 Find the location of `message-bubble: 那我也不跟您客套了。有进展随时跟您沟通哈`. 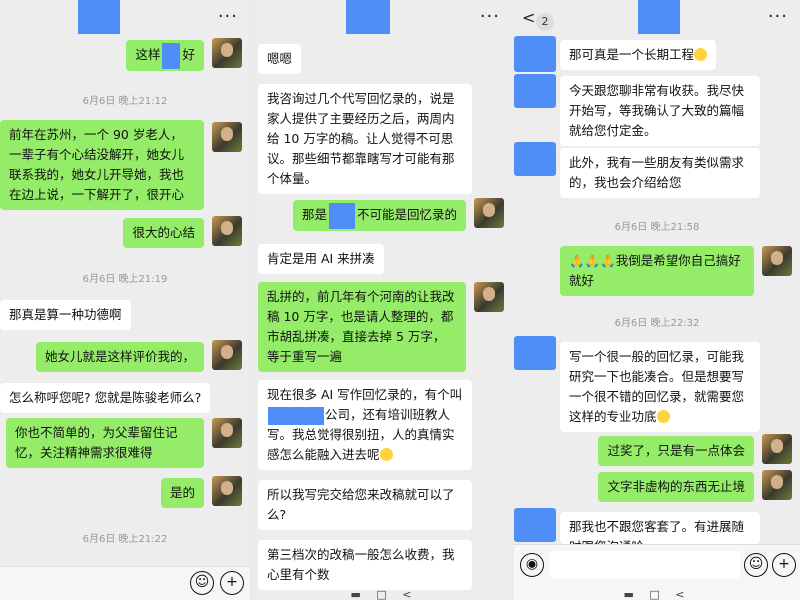

message-bubble: 那我也不跟您客套了。有进展随时跟您沟通哈 is located at coordinates (660, 528).